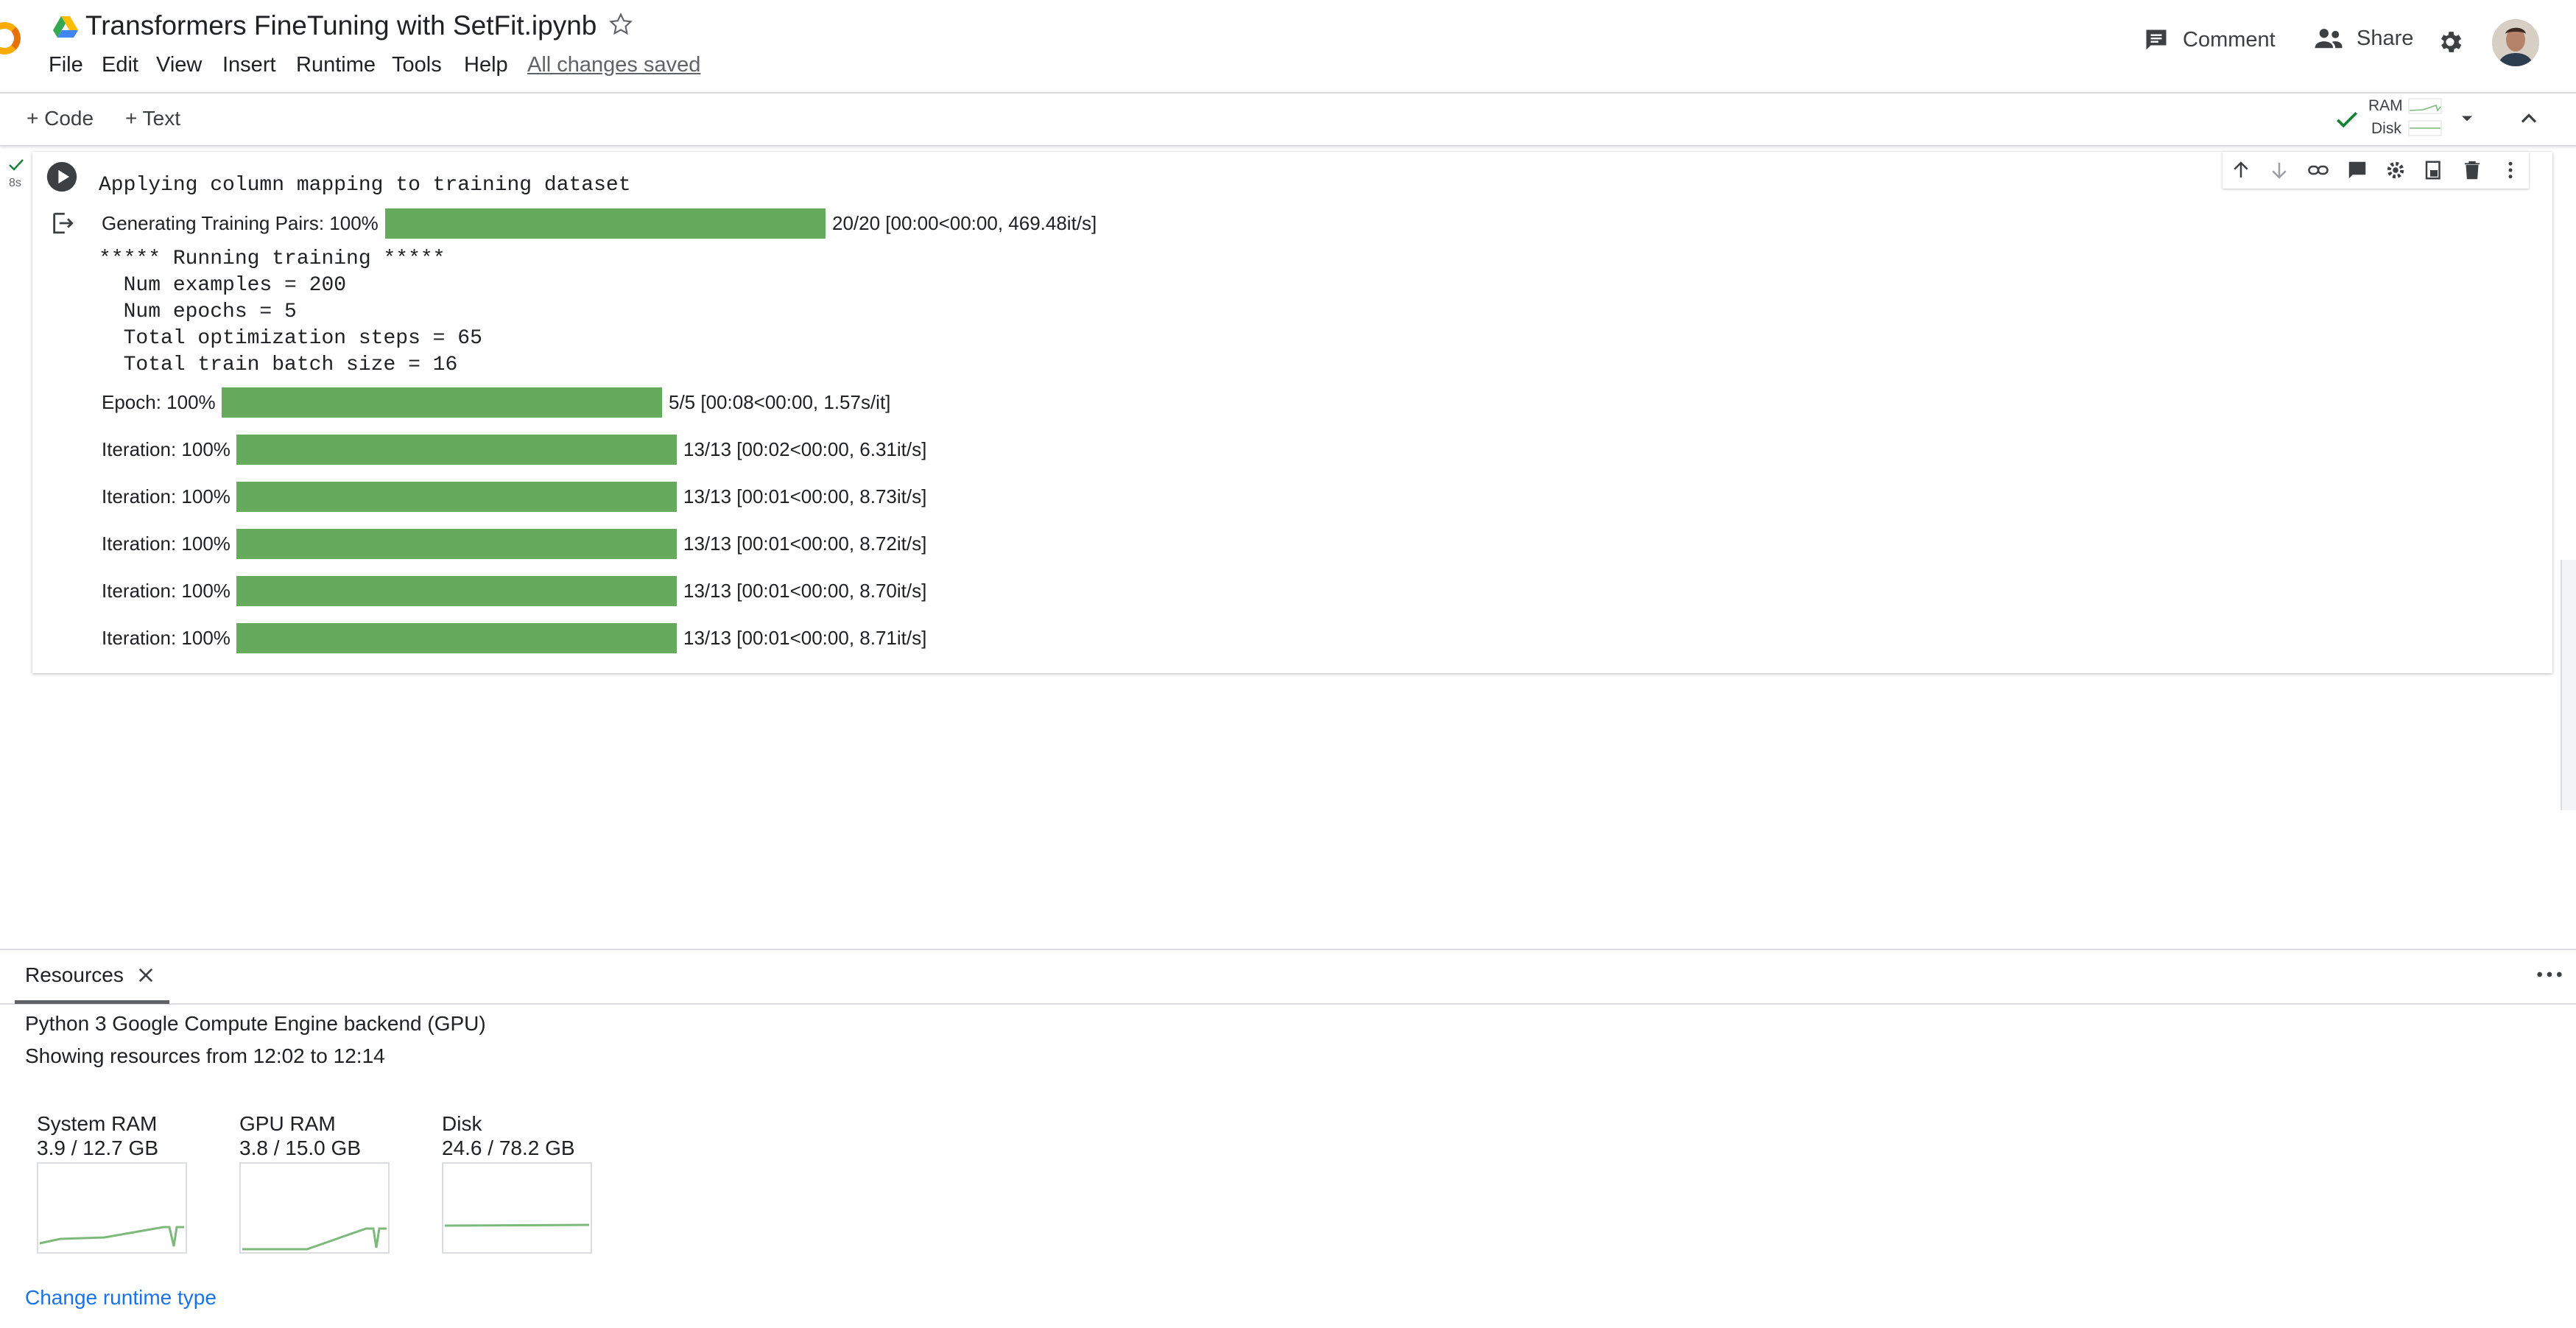 This screenshot has height=1328, width=2576. Describe the element at coordinates (120, 65) in the screenshot. I see `menu-edit: Edit` at that location.